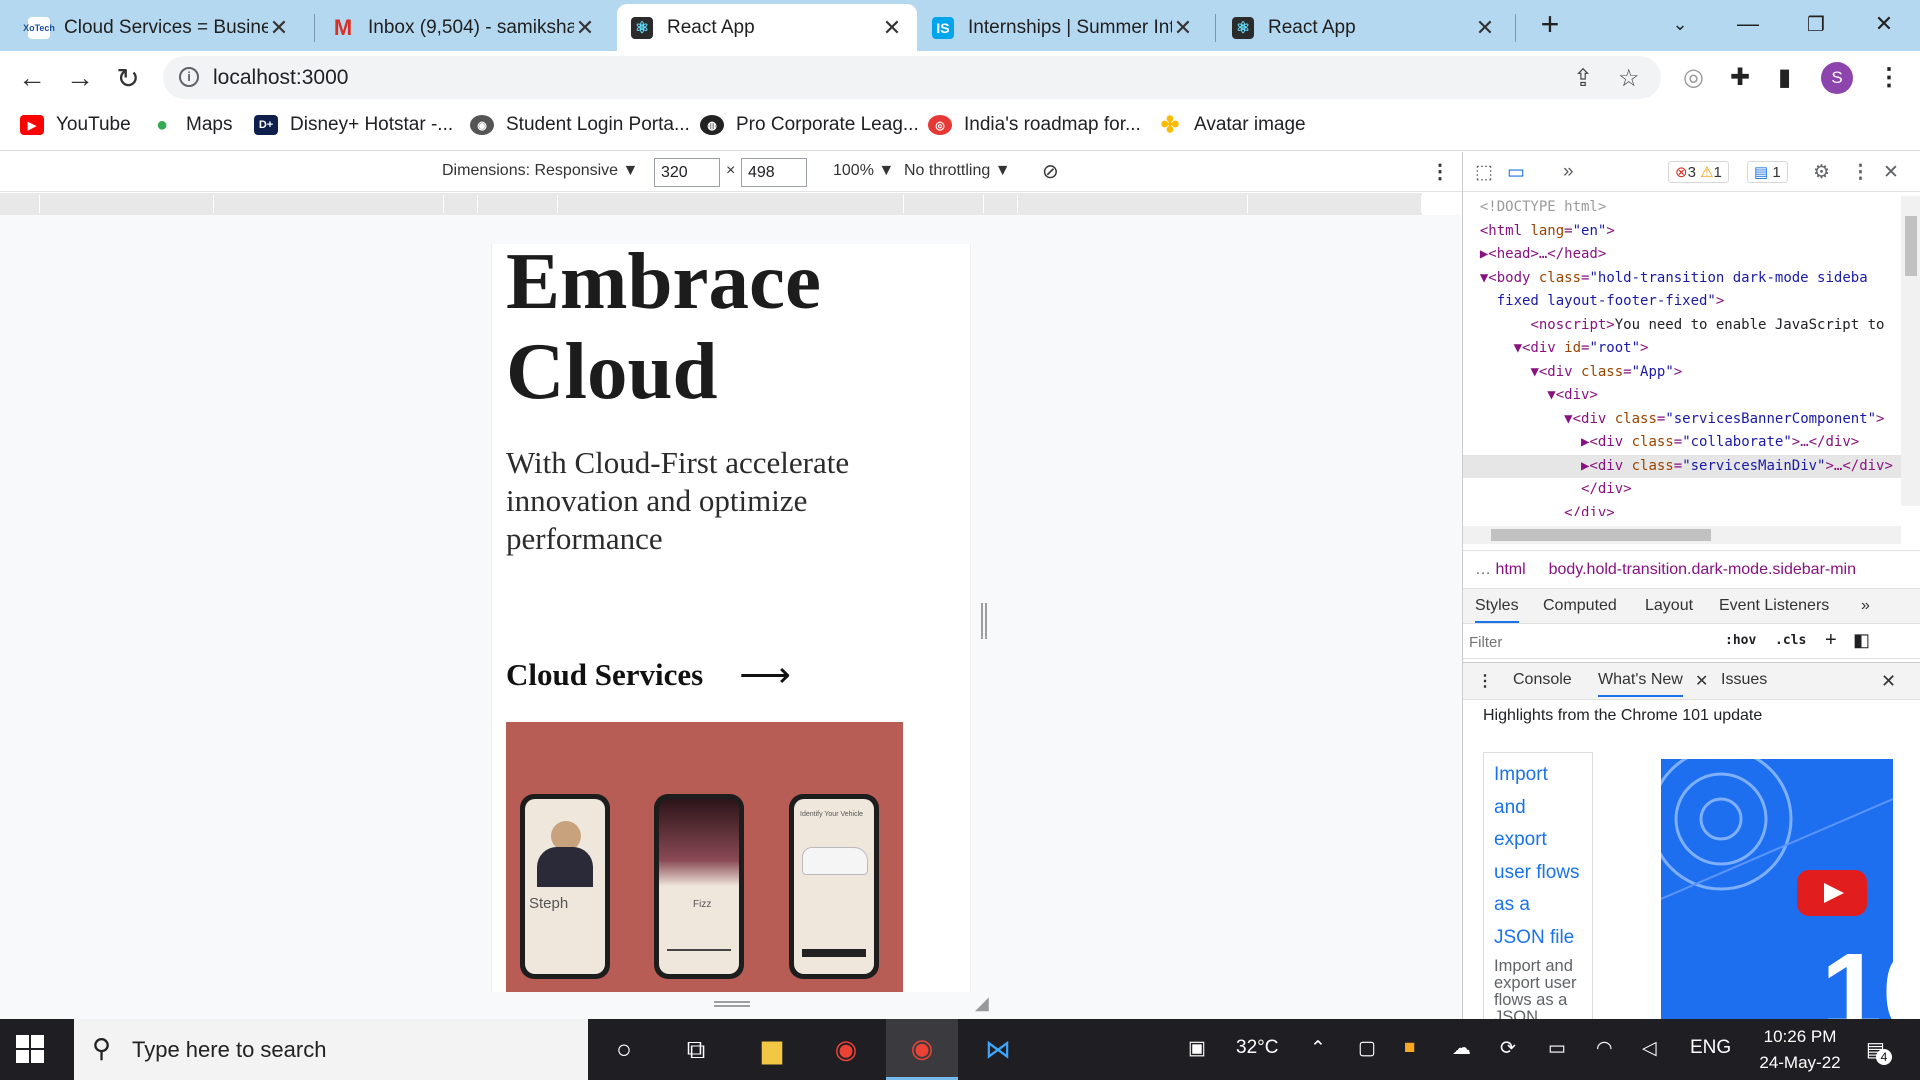 The height and width of the screenshot is (1080, 1920). Describe the element at coordinates (1821, 172) in the screenshot. I see `settings-gear-icon: ⚙` at that location.